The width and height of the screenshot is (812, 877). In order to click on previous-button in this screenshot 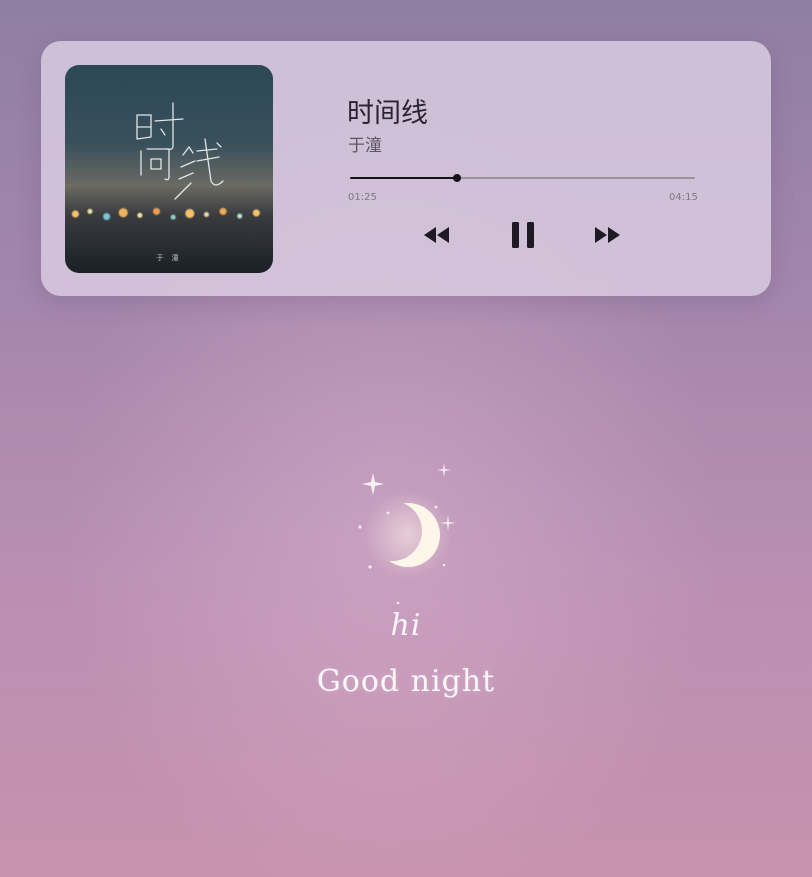, I will do `click(436, 235)`.